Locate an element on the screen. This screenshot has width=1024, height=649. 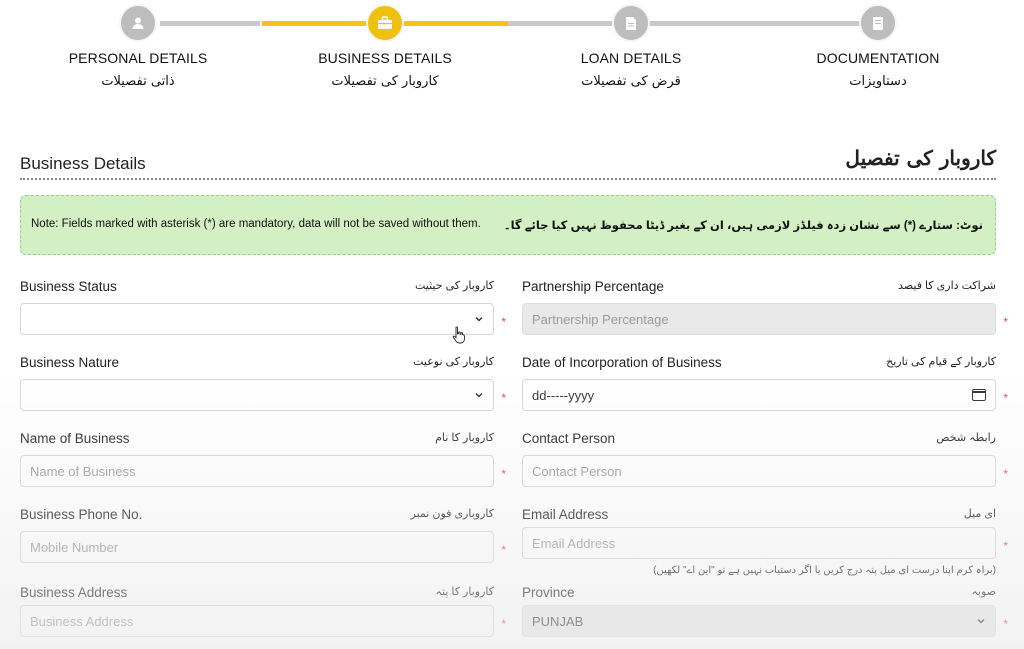
business-address-input: Business Address is located at coordinates (257, 621).